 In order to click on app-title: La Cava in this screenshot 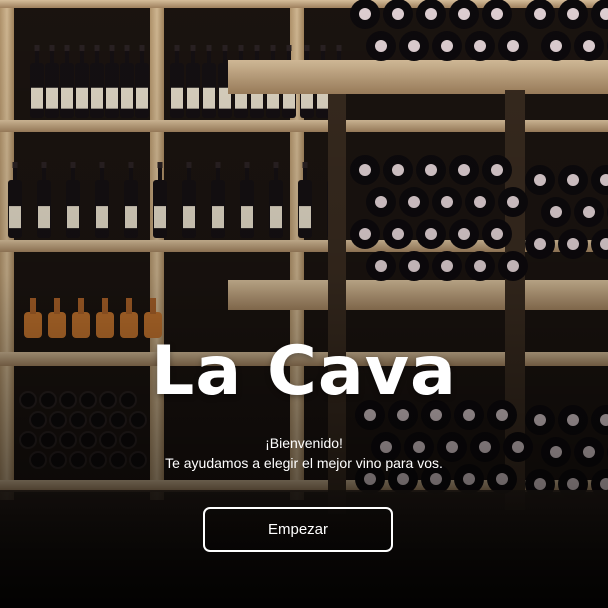, I will do `click(304, 371)`.